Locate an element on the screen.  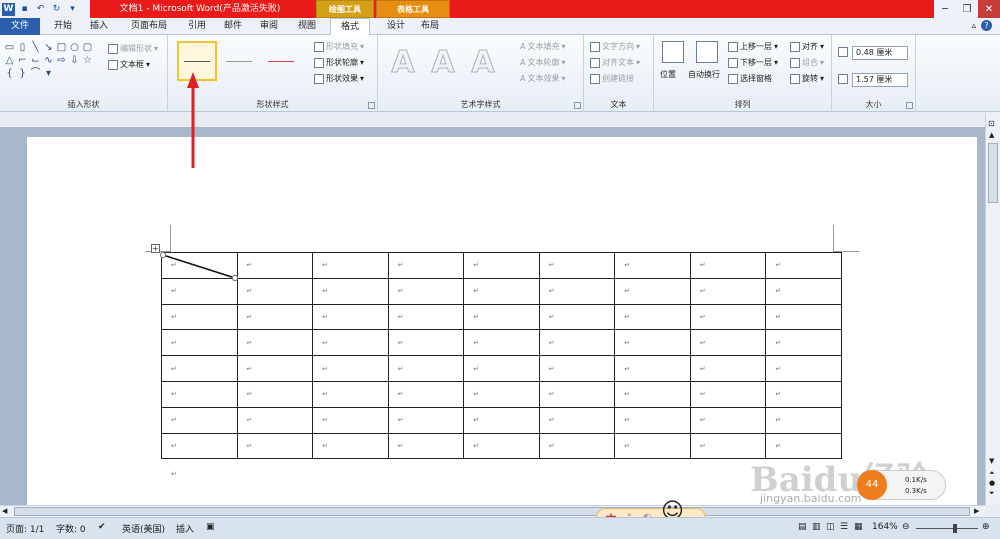
more-shapes-icon: ▾ is located at coordinates (48, 73).